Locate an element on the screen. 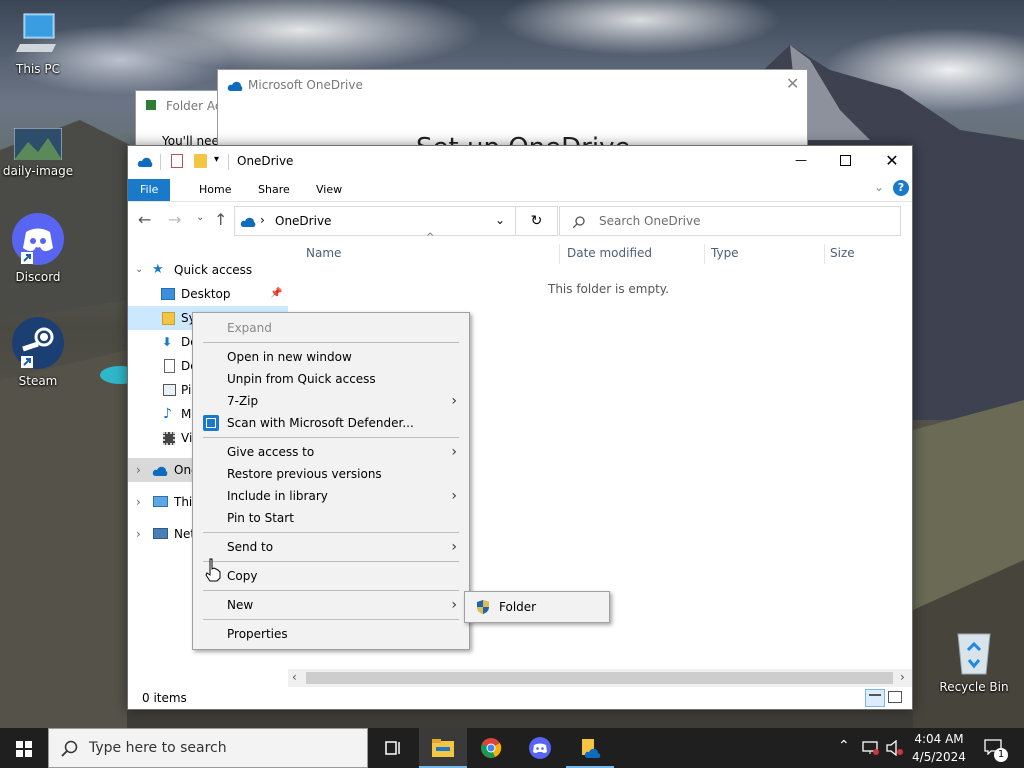 This screenshot has height=768, width=1024. menu-item-open-new-window: Open in new window is located at coordinates (331, 357).